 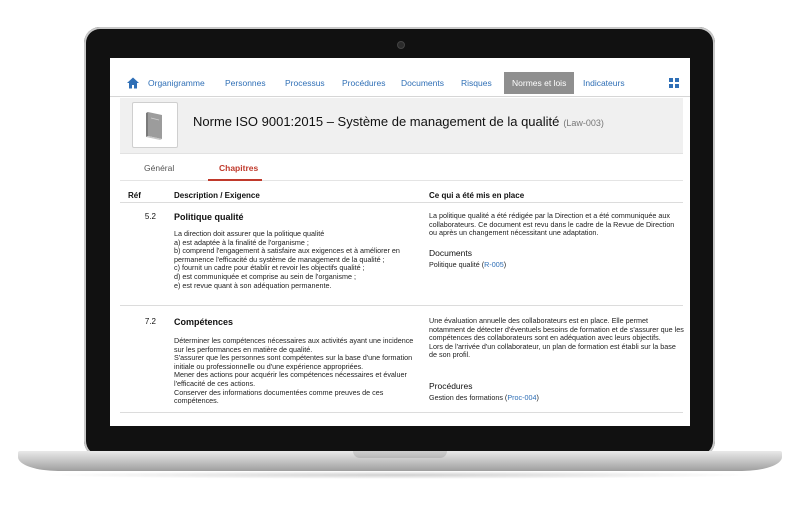 What do you see at coordinates (363, 83) in the screenshot?
I see `nav-procedures: Procédures` at bounding box center [363, 83].